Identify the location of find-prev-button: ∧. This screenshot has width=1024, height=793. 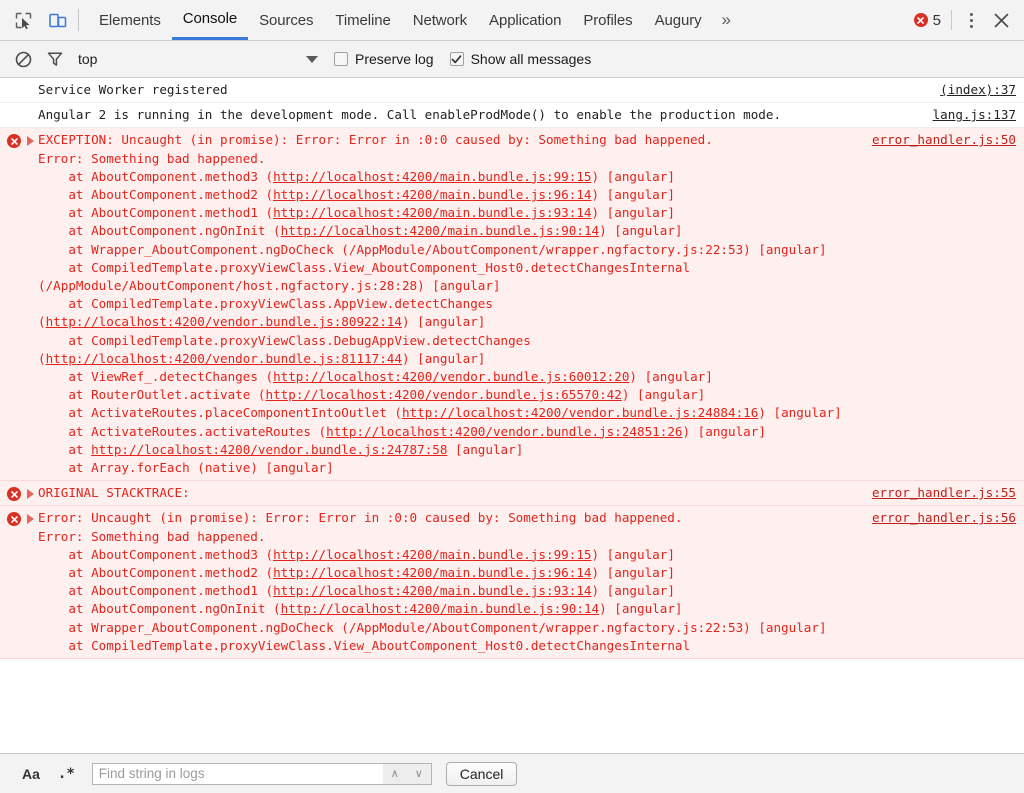
(394, 773).